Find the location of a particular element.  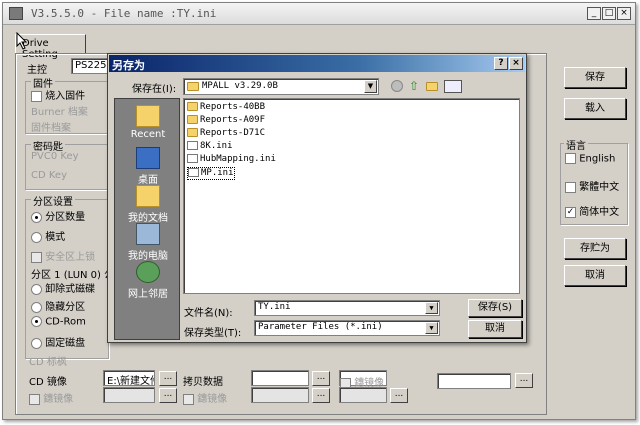

place-recent: Recent is located at coordinates (148, 122).